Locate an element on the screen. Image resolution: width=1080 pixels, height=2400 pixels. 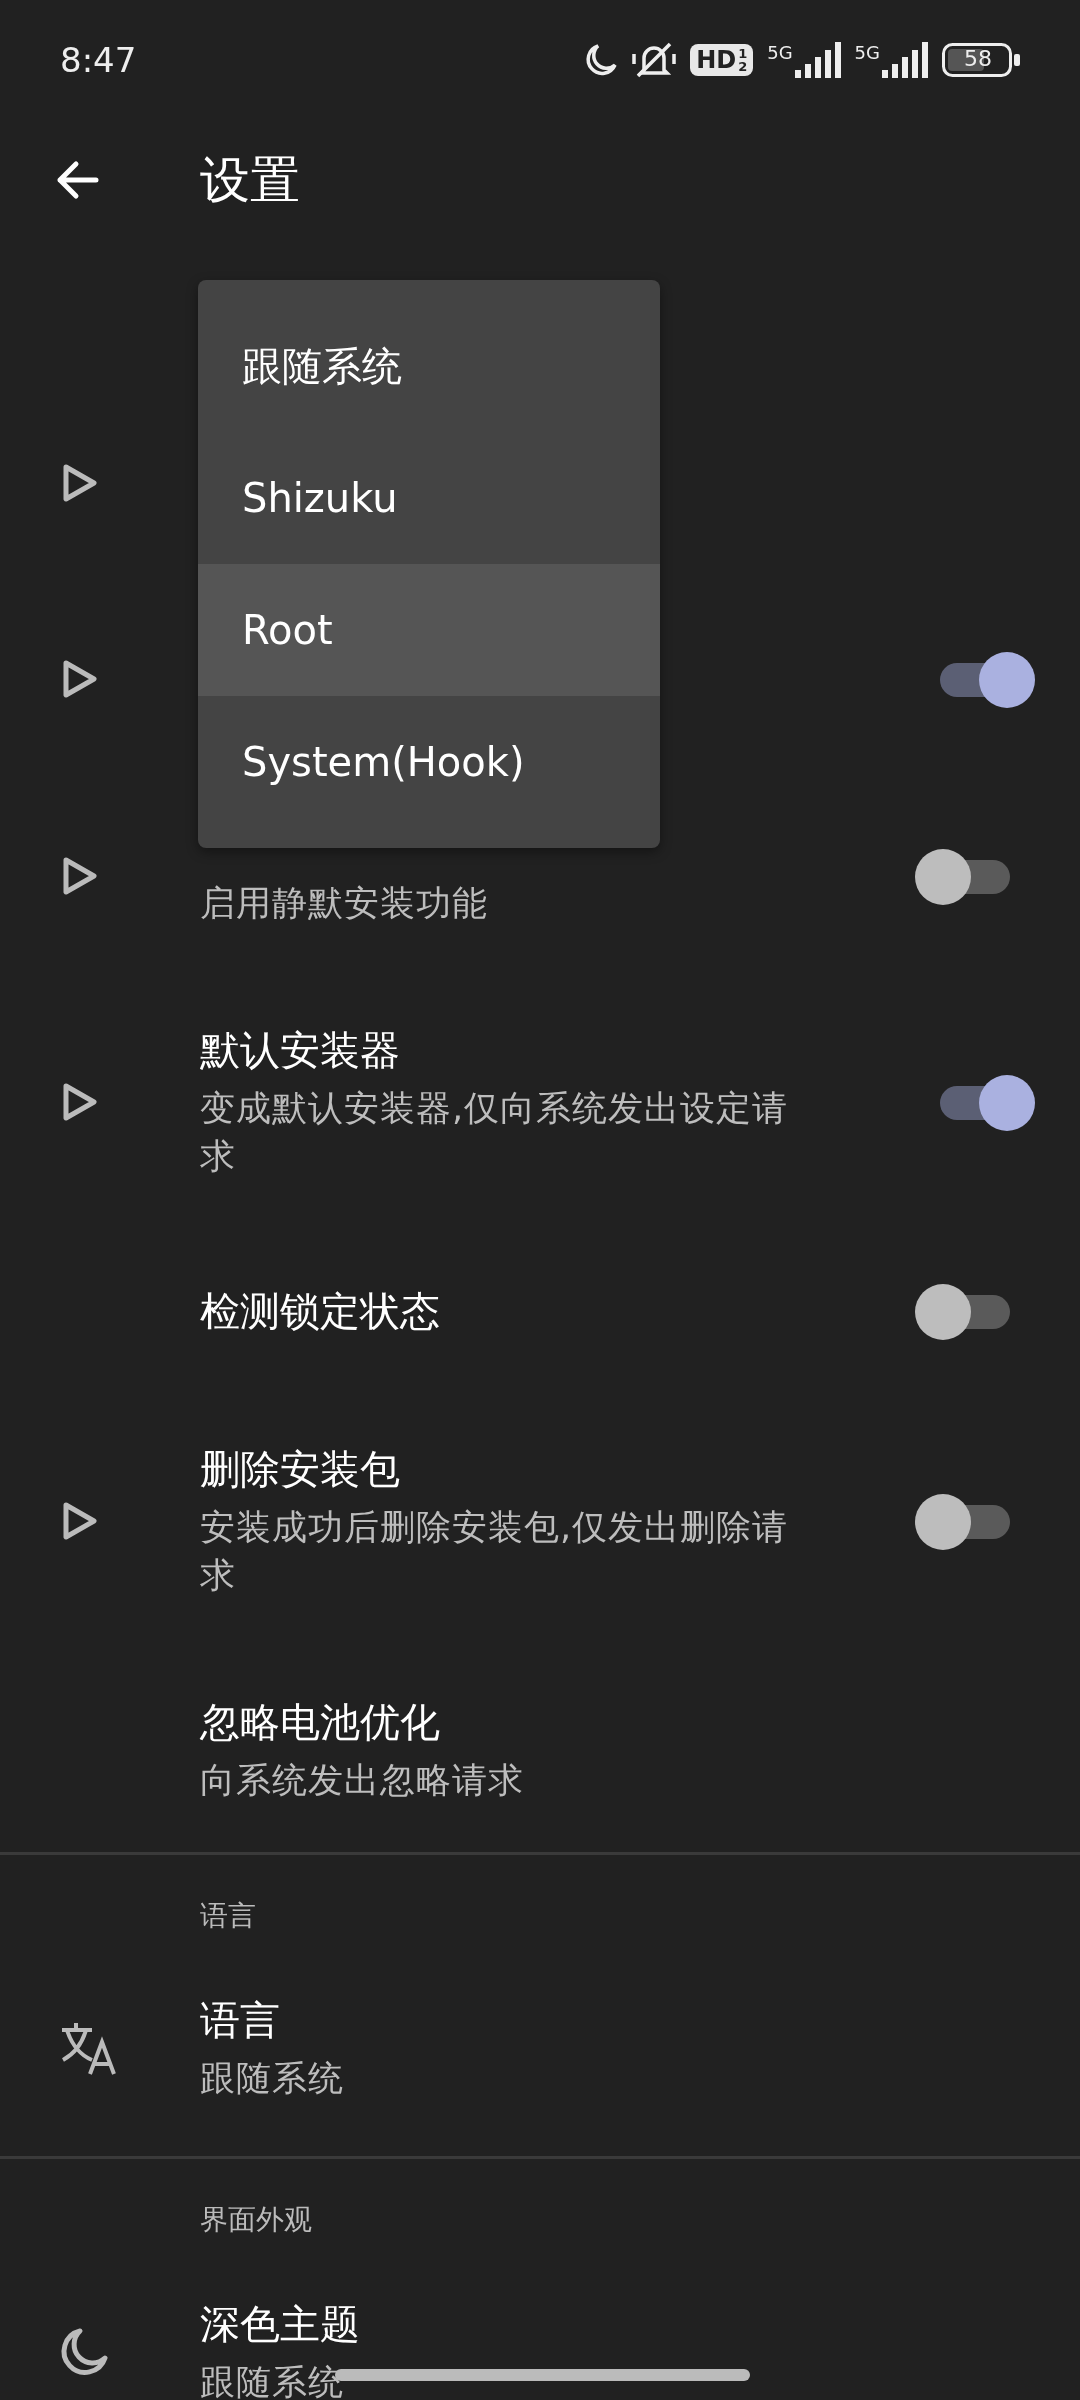
menu-item: System(Hook) is located at coordinates (429, 762).